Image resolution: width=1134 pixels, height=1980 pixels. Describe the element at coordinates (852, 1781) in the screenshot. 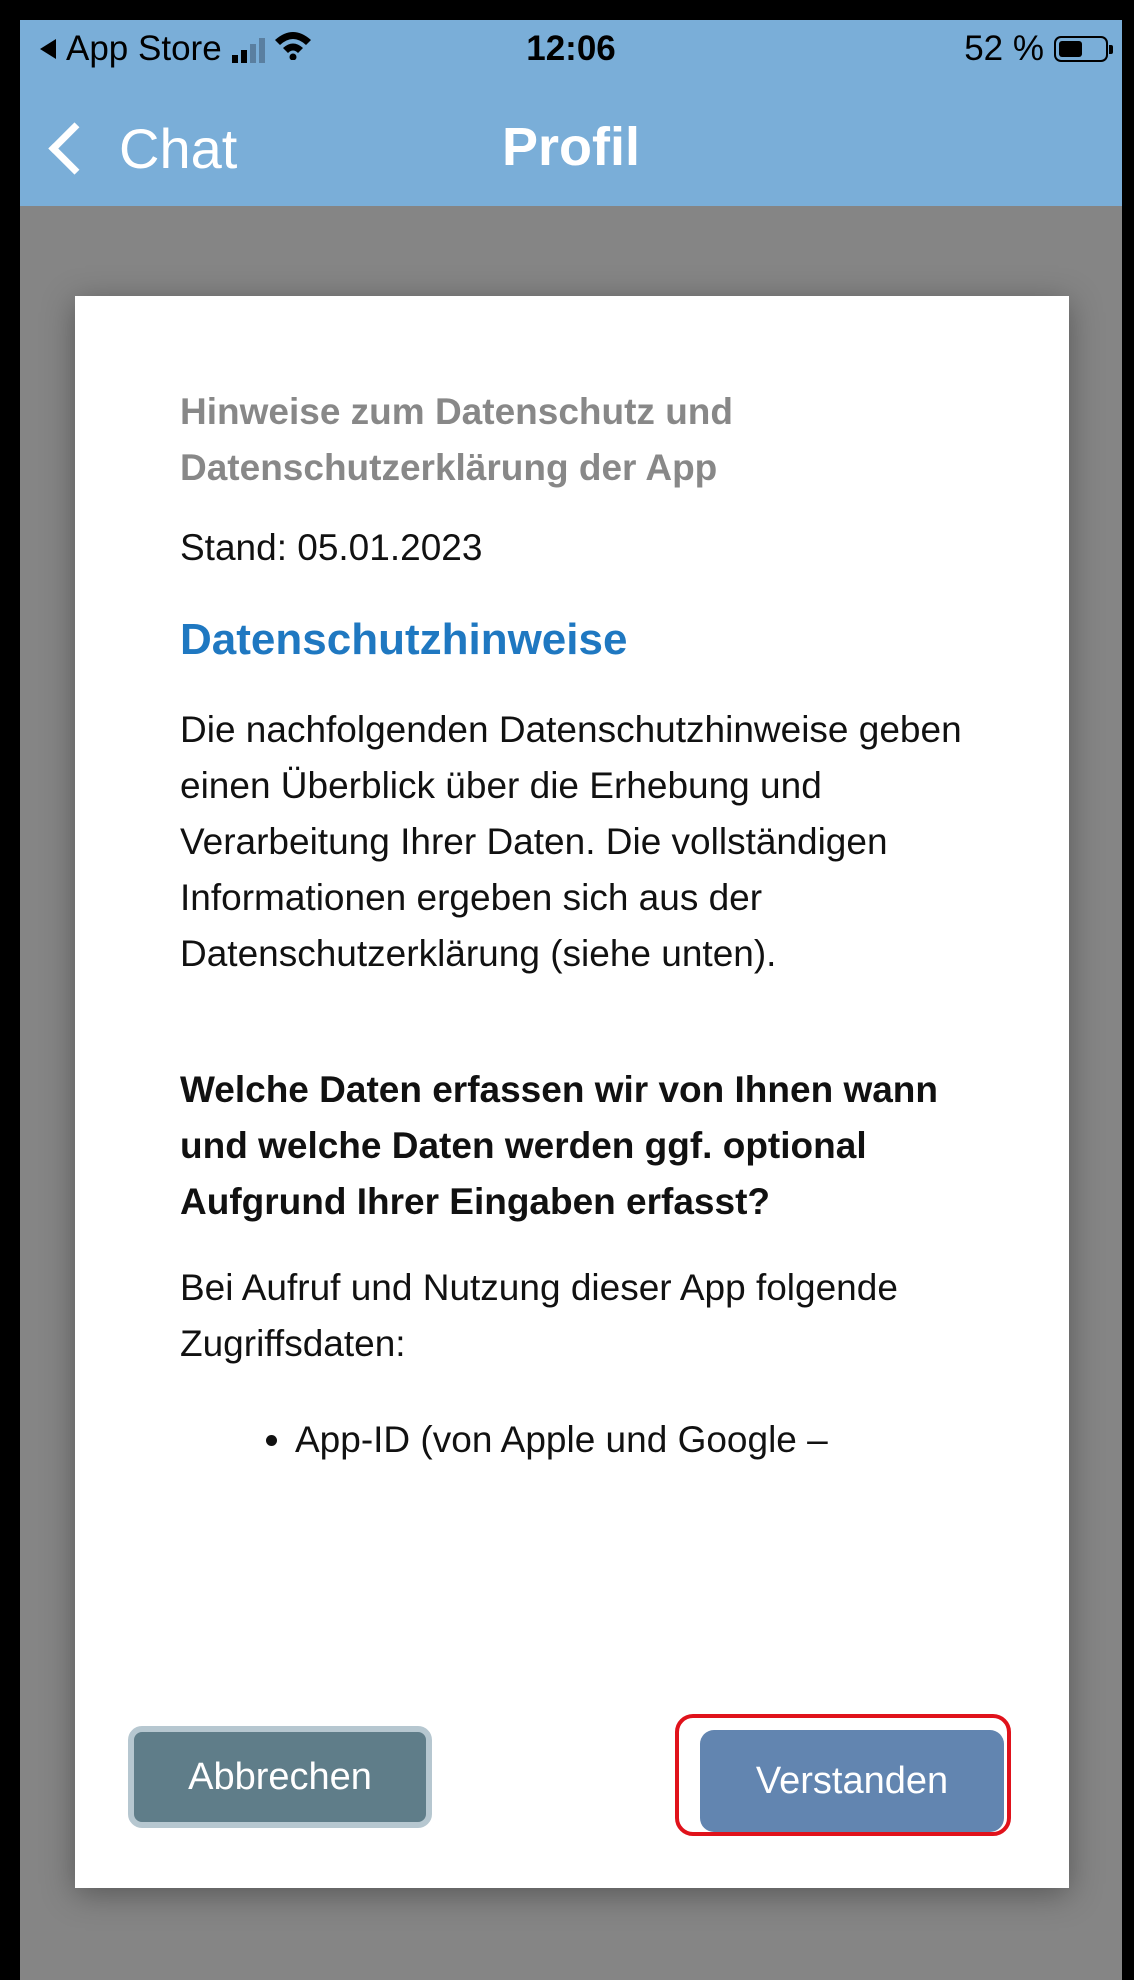

I see `confirm-button: Verstanden` at that location.